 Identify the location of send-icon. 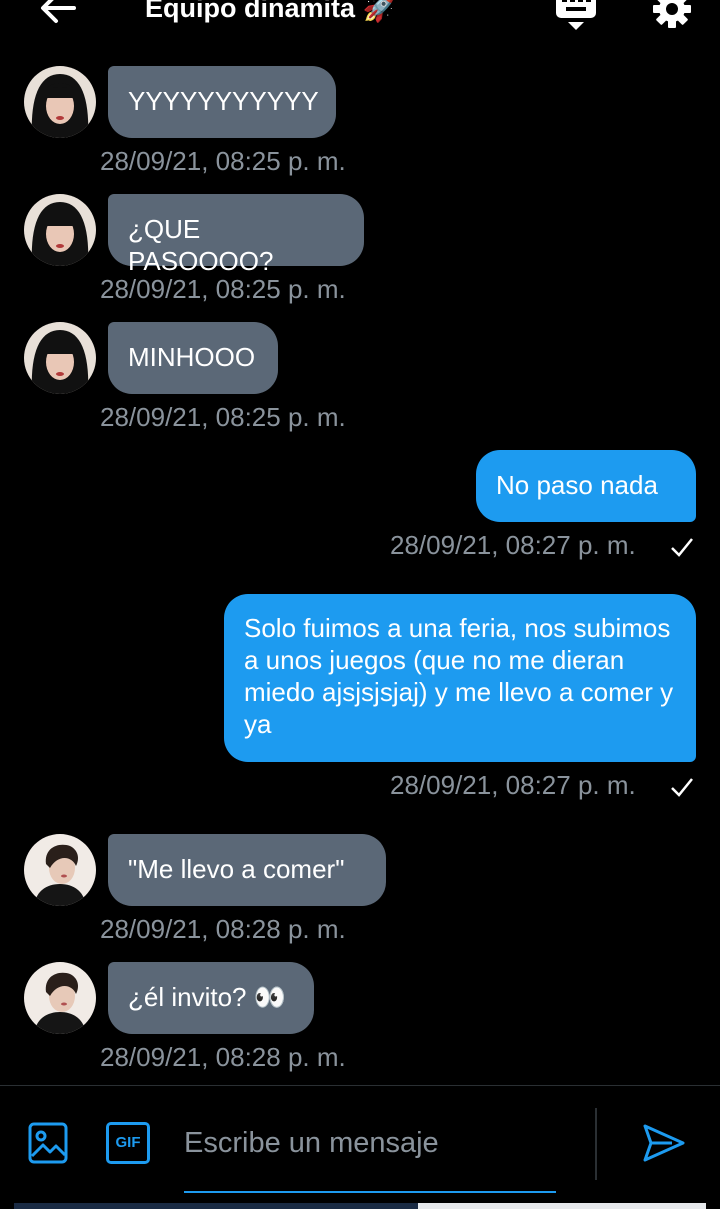
(664, 1143).